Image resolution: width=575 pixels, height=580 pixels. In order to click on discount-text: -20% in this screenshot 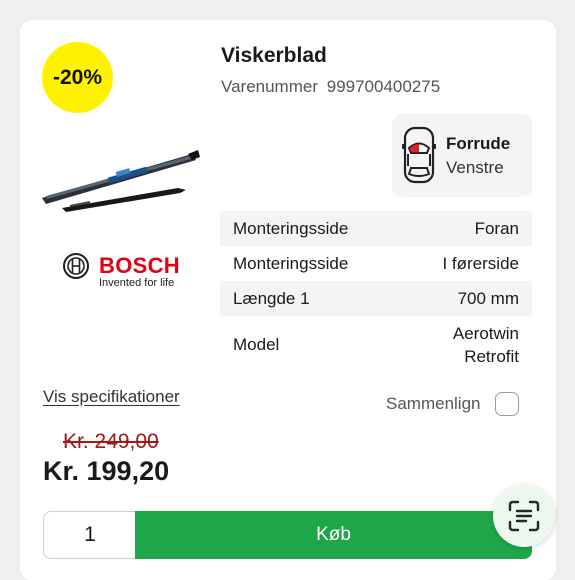, I will do `click(77, 77)`.